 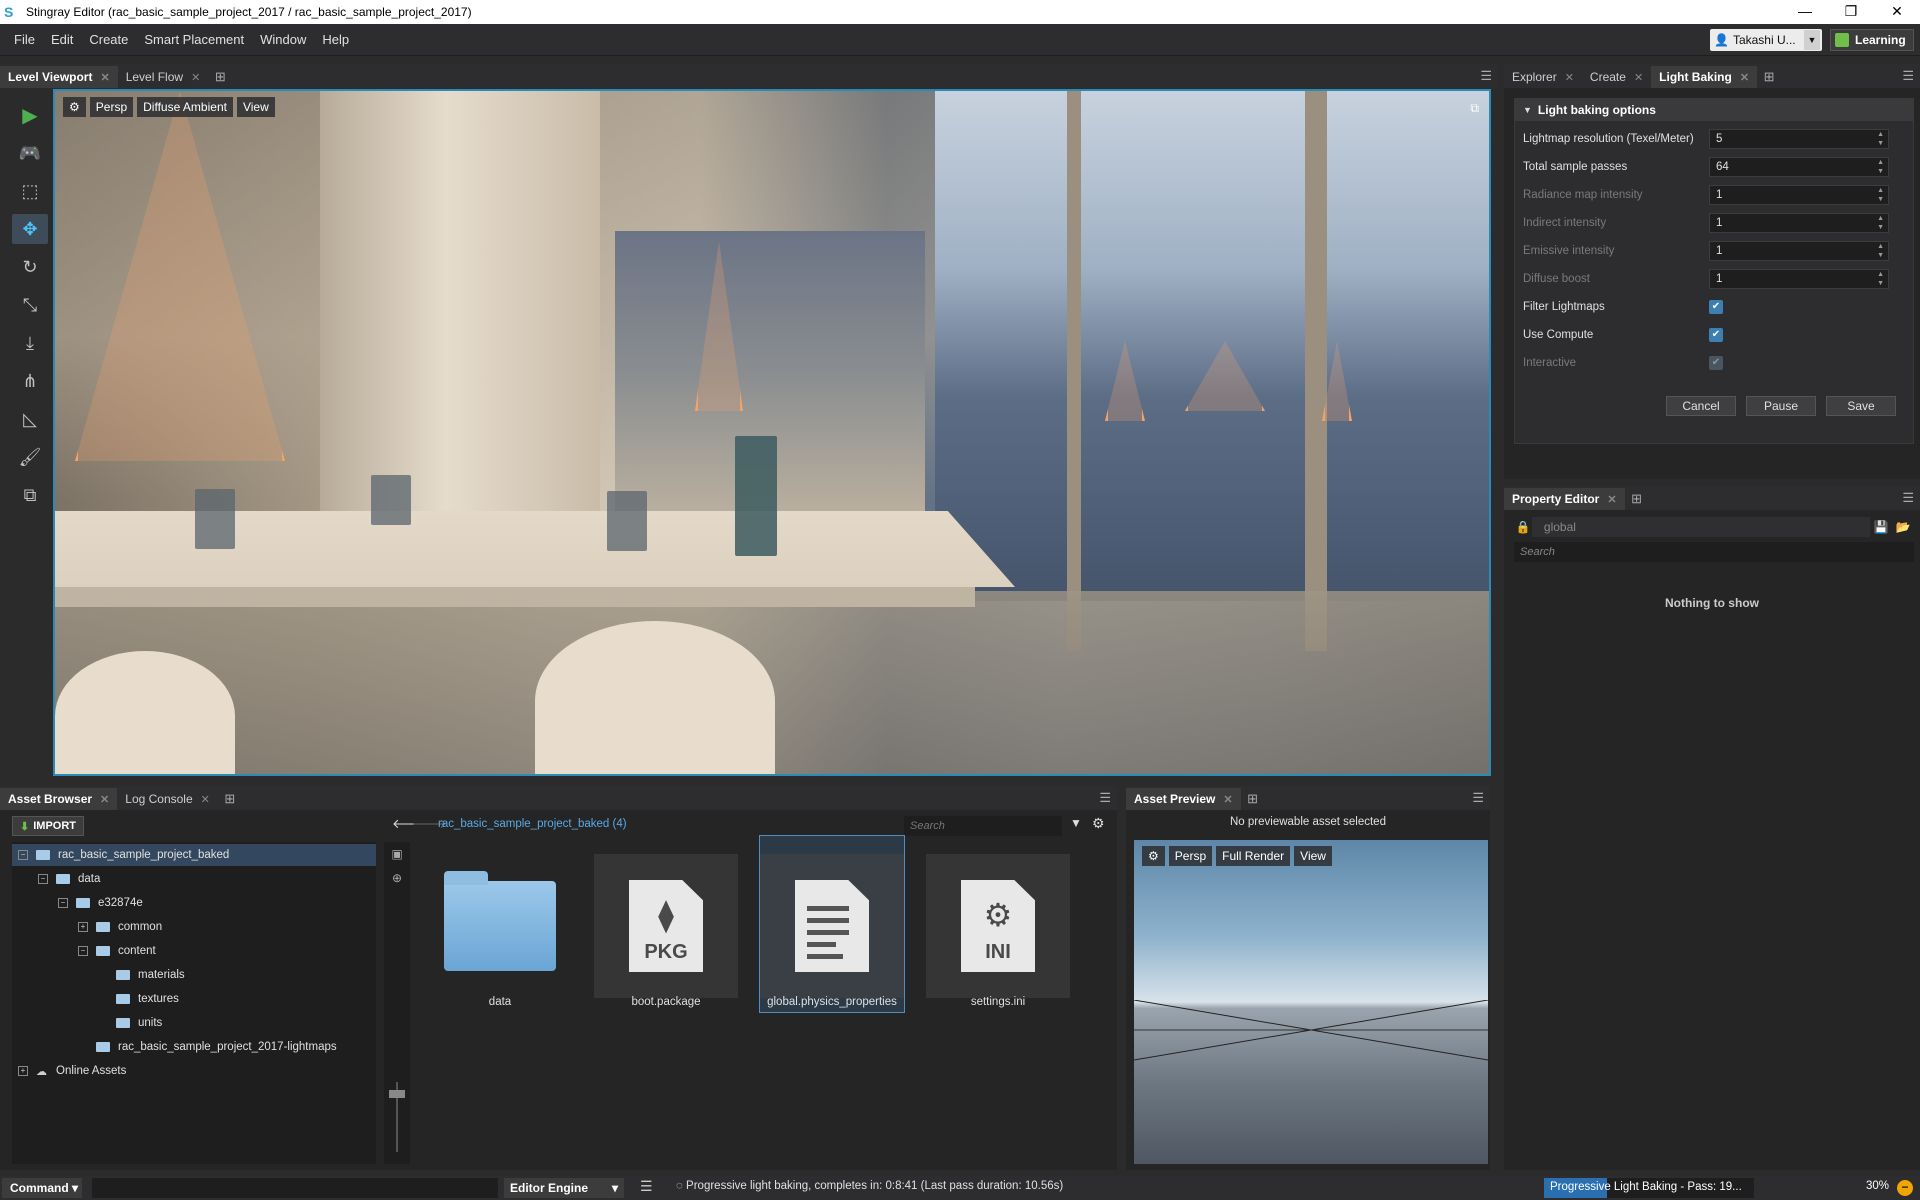 What do you see at coordinates (1897, 12) in the screenshot?
I see `close-button: ✕` at bounding box center [1897, 12].